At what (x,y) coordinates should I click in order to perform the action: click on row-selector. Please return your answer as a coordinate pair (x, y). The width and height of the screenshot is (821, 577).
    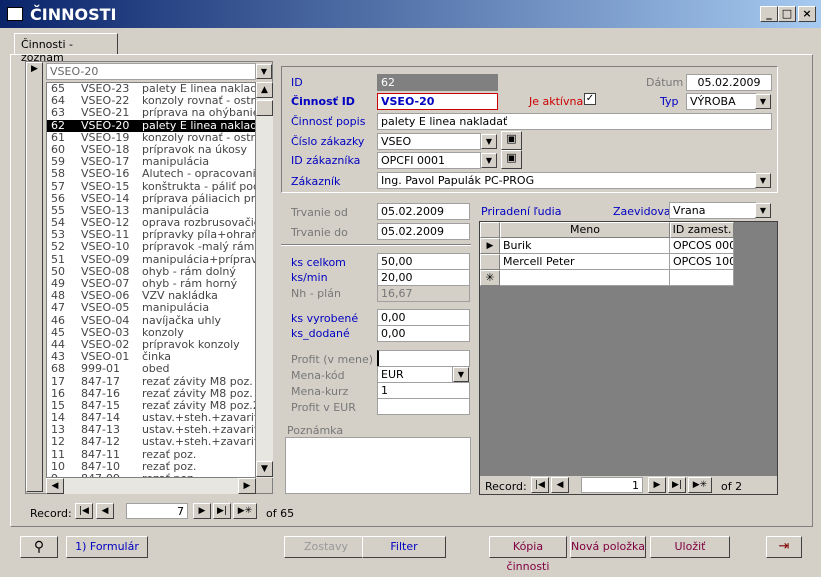
    Looking at the image, I should click on (490, 262).